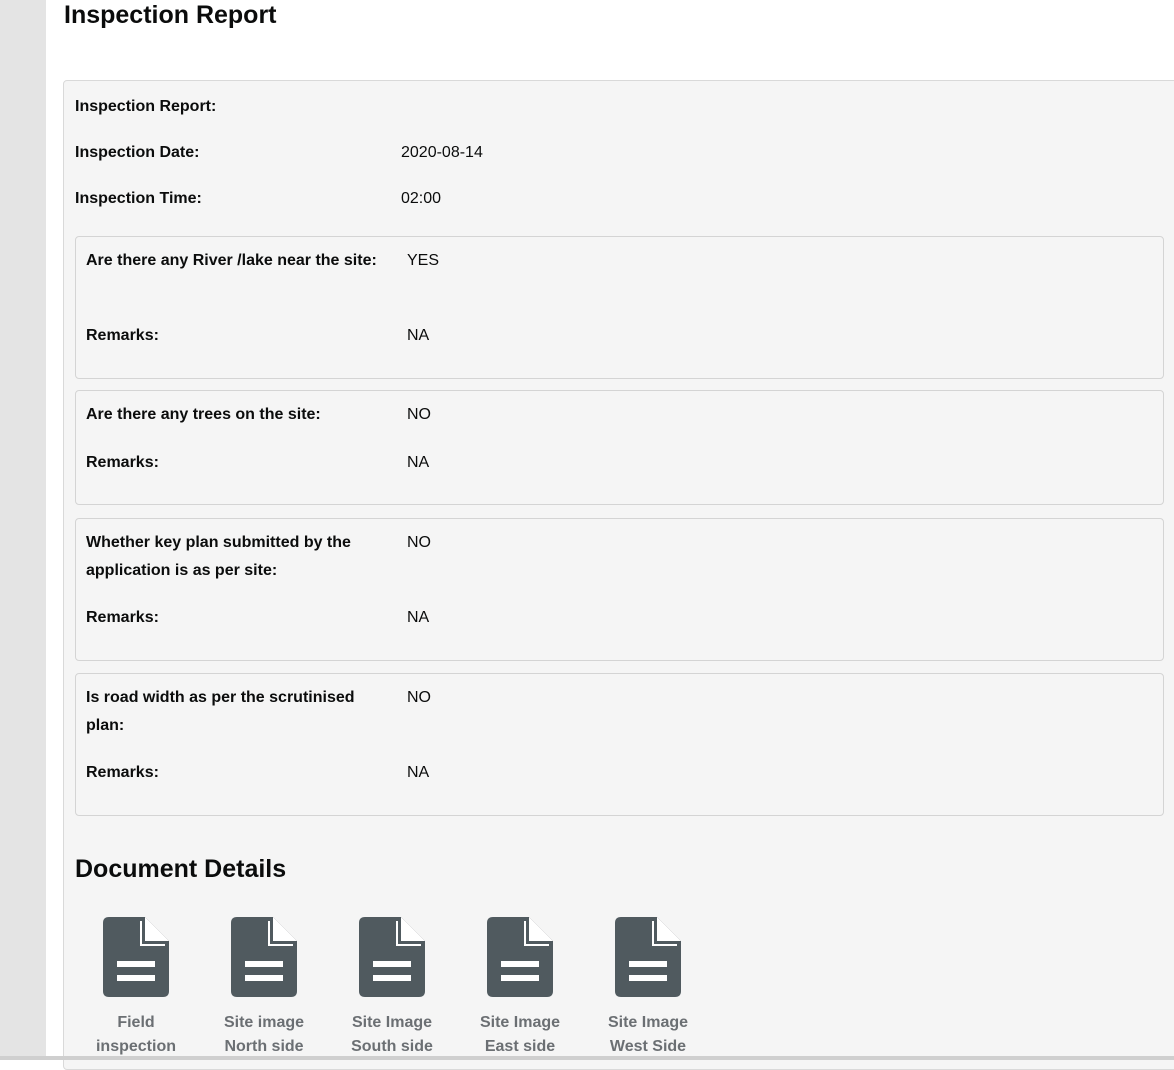 The width and height of the screenshot is (1174, 1070). I want to click on document-field-inspection: Field inspection, so click(136, 988).